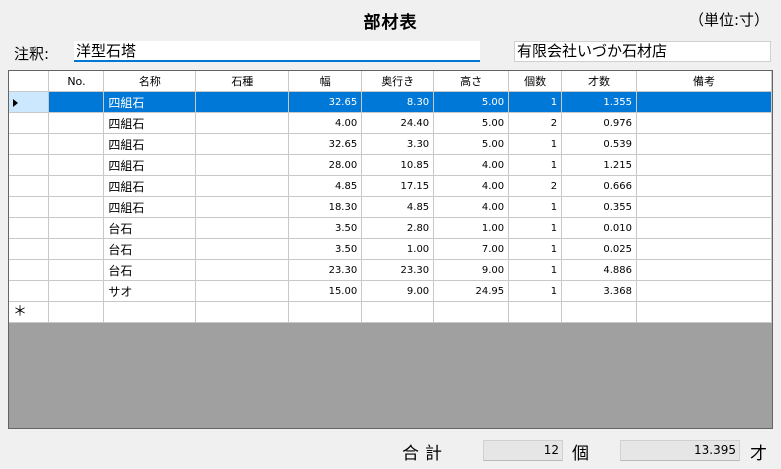 This screenshot has width=781, height=469. I want to click on cell-sai: 0.355, so click(599, 207).